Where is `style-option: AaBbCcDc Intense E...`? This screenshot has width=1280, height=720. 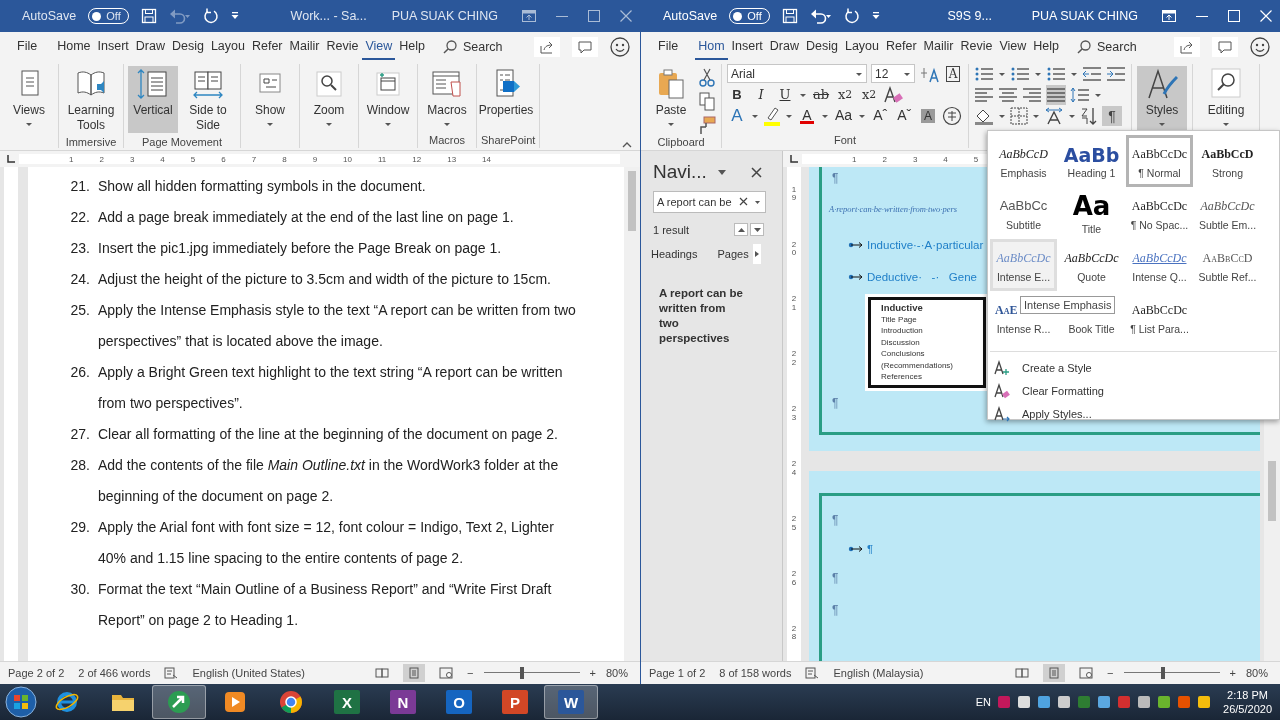 style-option: AaBbCcDc Intense E... is located at coordinates (1023, 265).